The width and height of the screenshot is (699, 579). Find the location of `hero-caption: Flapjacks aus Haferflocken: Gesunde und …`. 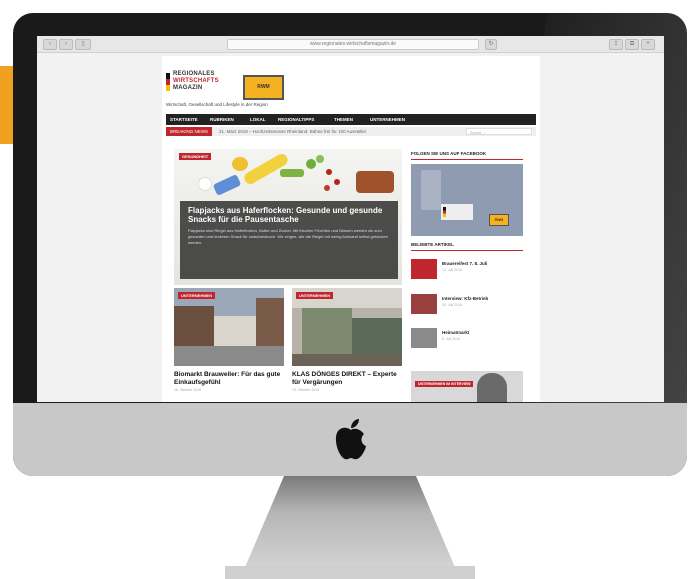

hero-caption: Flapjacks aus Haferflocken: Gesunde und … is located at coordinates (289, 240).